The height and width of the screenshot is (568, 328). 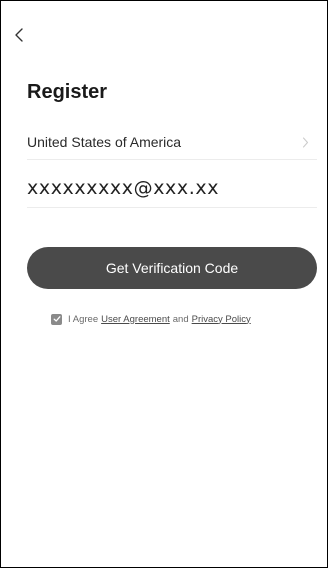 I want to click on email-field, so click(x=172, y=188).